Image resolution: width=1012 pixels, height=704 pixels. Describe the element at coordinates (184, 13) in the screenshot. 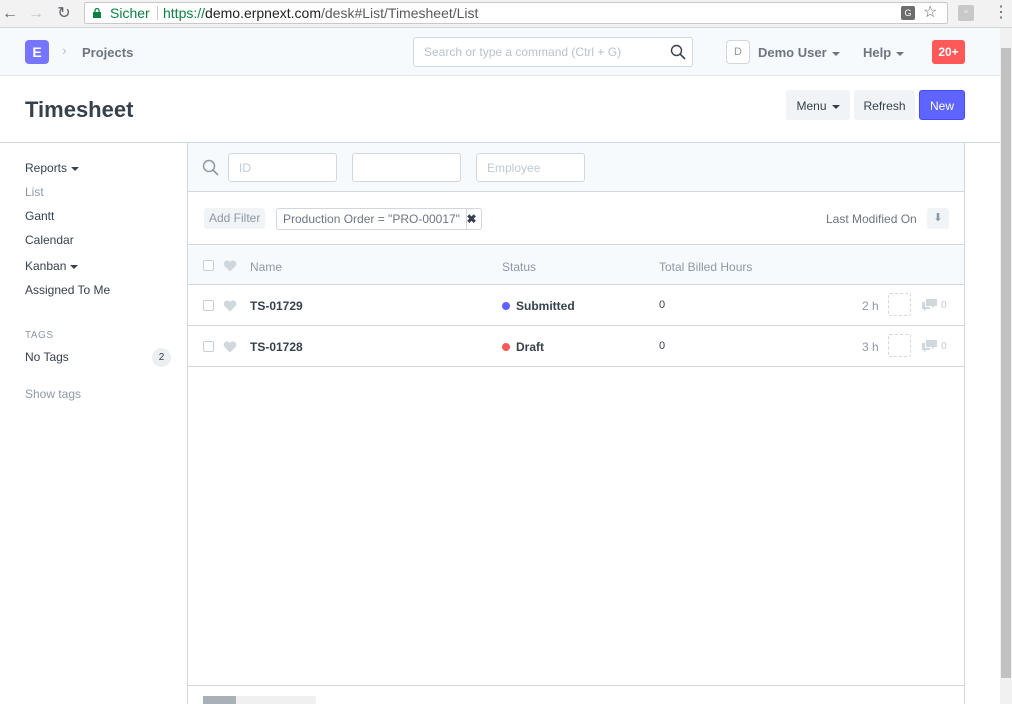

I see `url-scheme: https://` at that location.